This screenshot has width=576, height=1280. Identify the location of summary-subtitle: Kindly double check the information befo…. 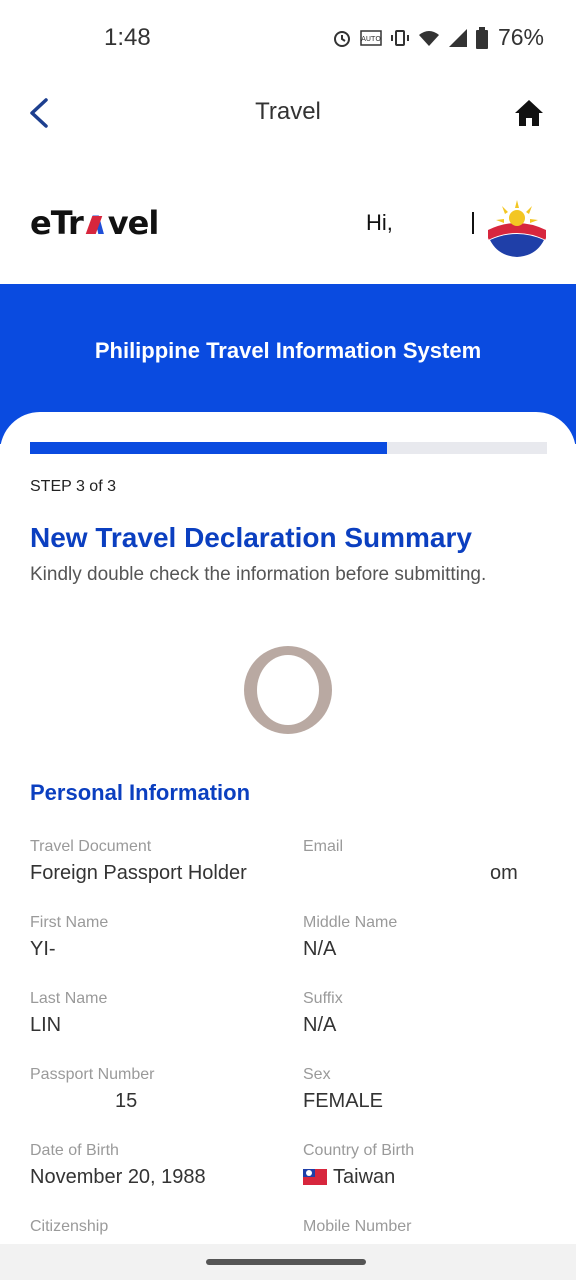
(258, 574).